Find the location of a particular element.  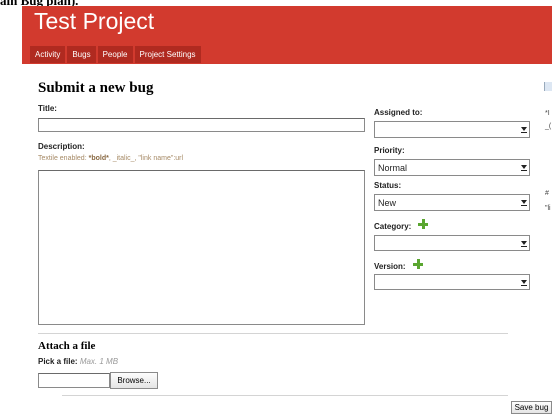

sidebar-fragment: # is located at coordinates (547, 193).